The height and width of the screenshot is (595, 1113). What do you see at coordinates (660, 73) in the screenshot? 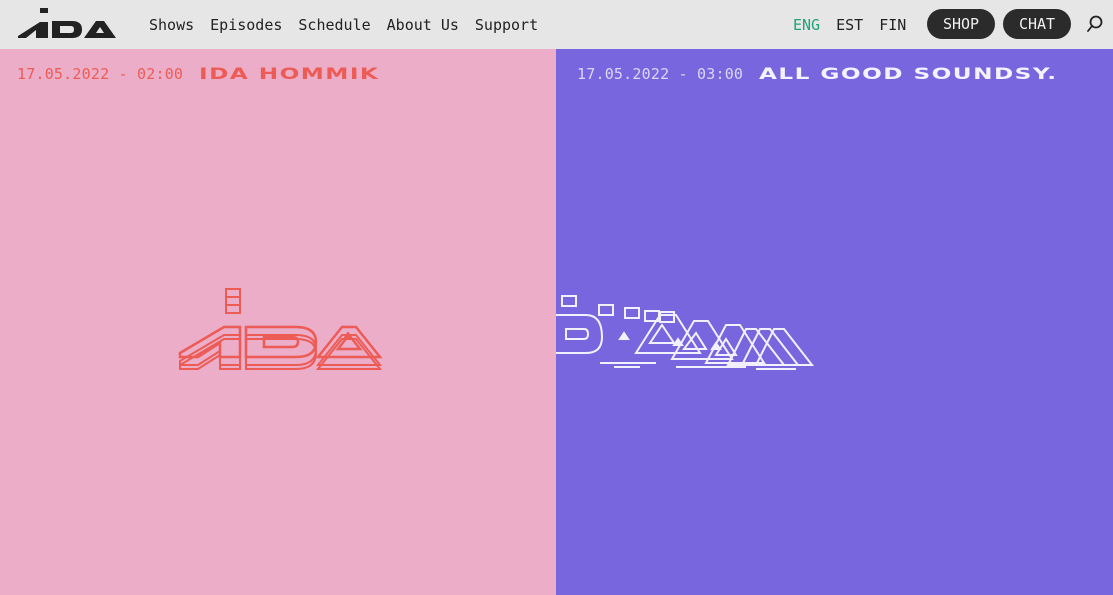
I see `show-datetime: 17.05.2022 - 03:00` at bounding box center [660, 73].